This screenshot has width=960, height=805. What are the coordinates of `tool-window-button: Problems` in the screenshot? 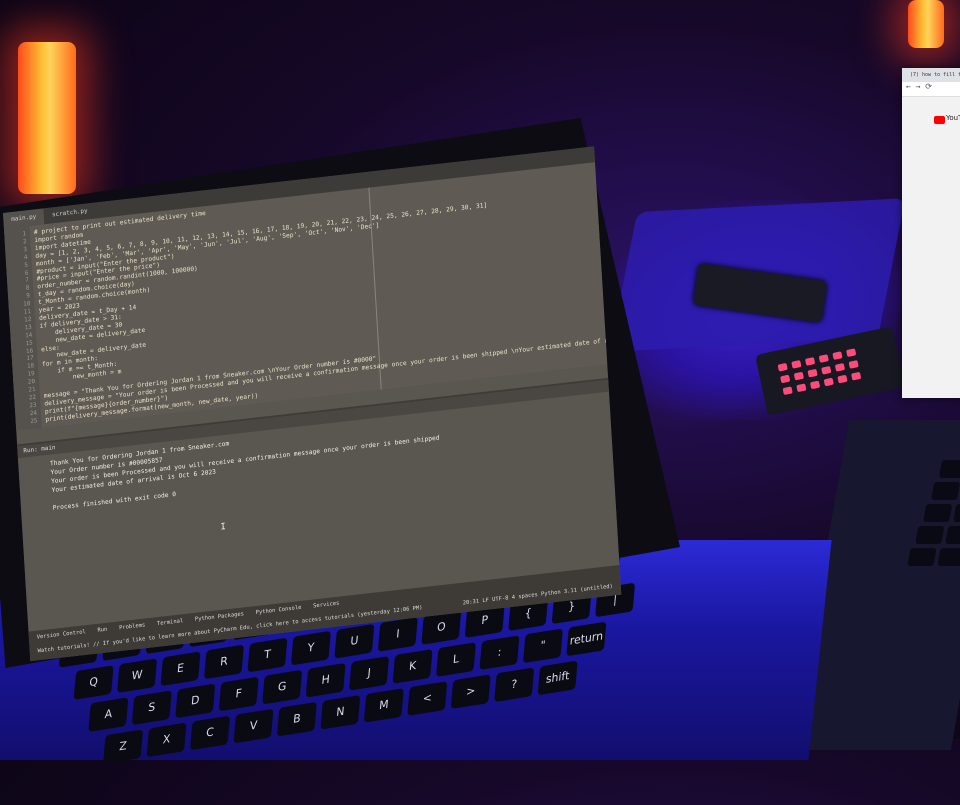 It's located at (132, 626).